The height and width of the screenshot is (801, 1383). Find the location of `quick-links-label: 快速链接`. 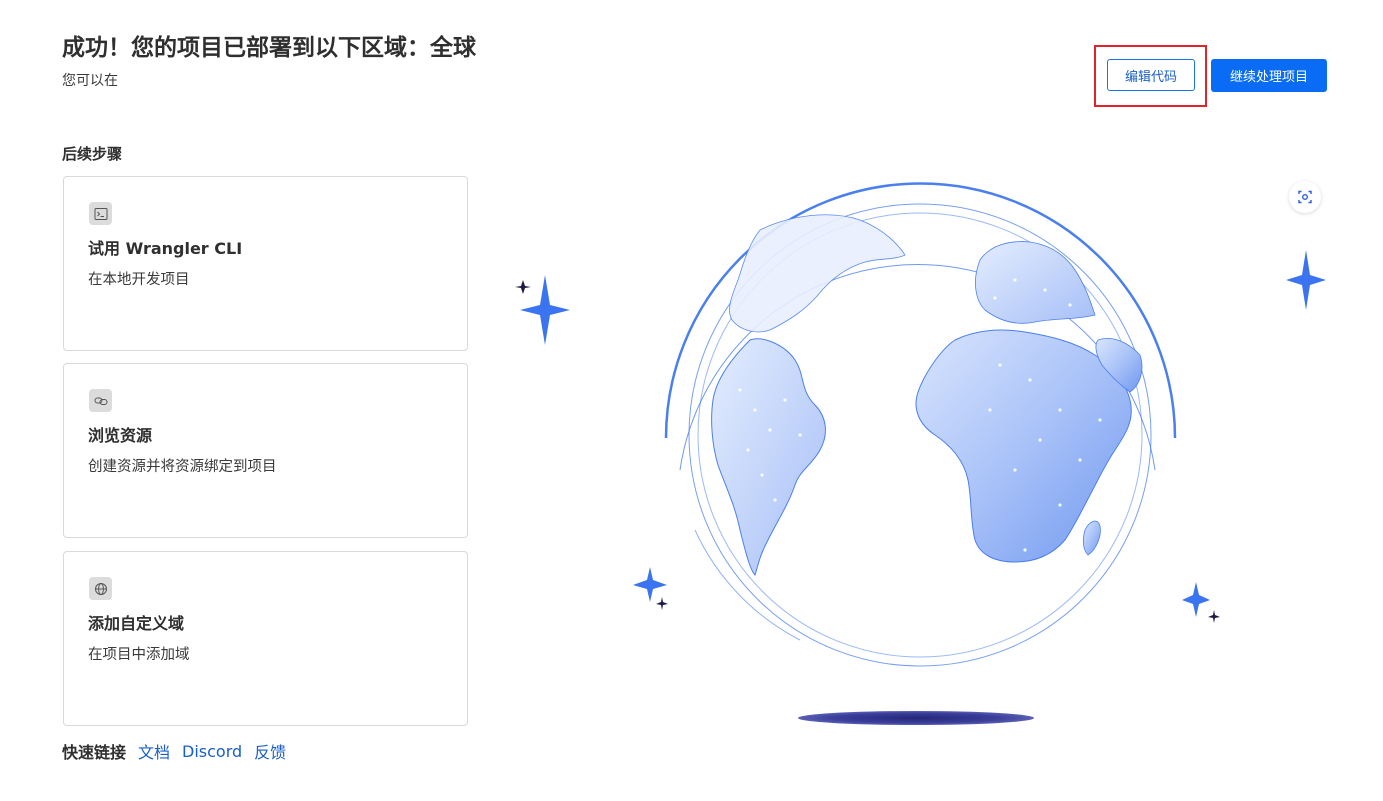

quick-links-label: 快速链接 is located at coordinates (94, 752).